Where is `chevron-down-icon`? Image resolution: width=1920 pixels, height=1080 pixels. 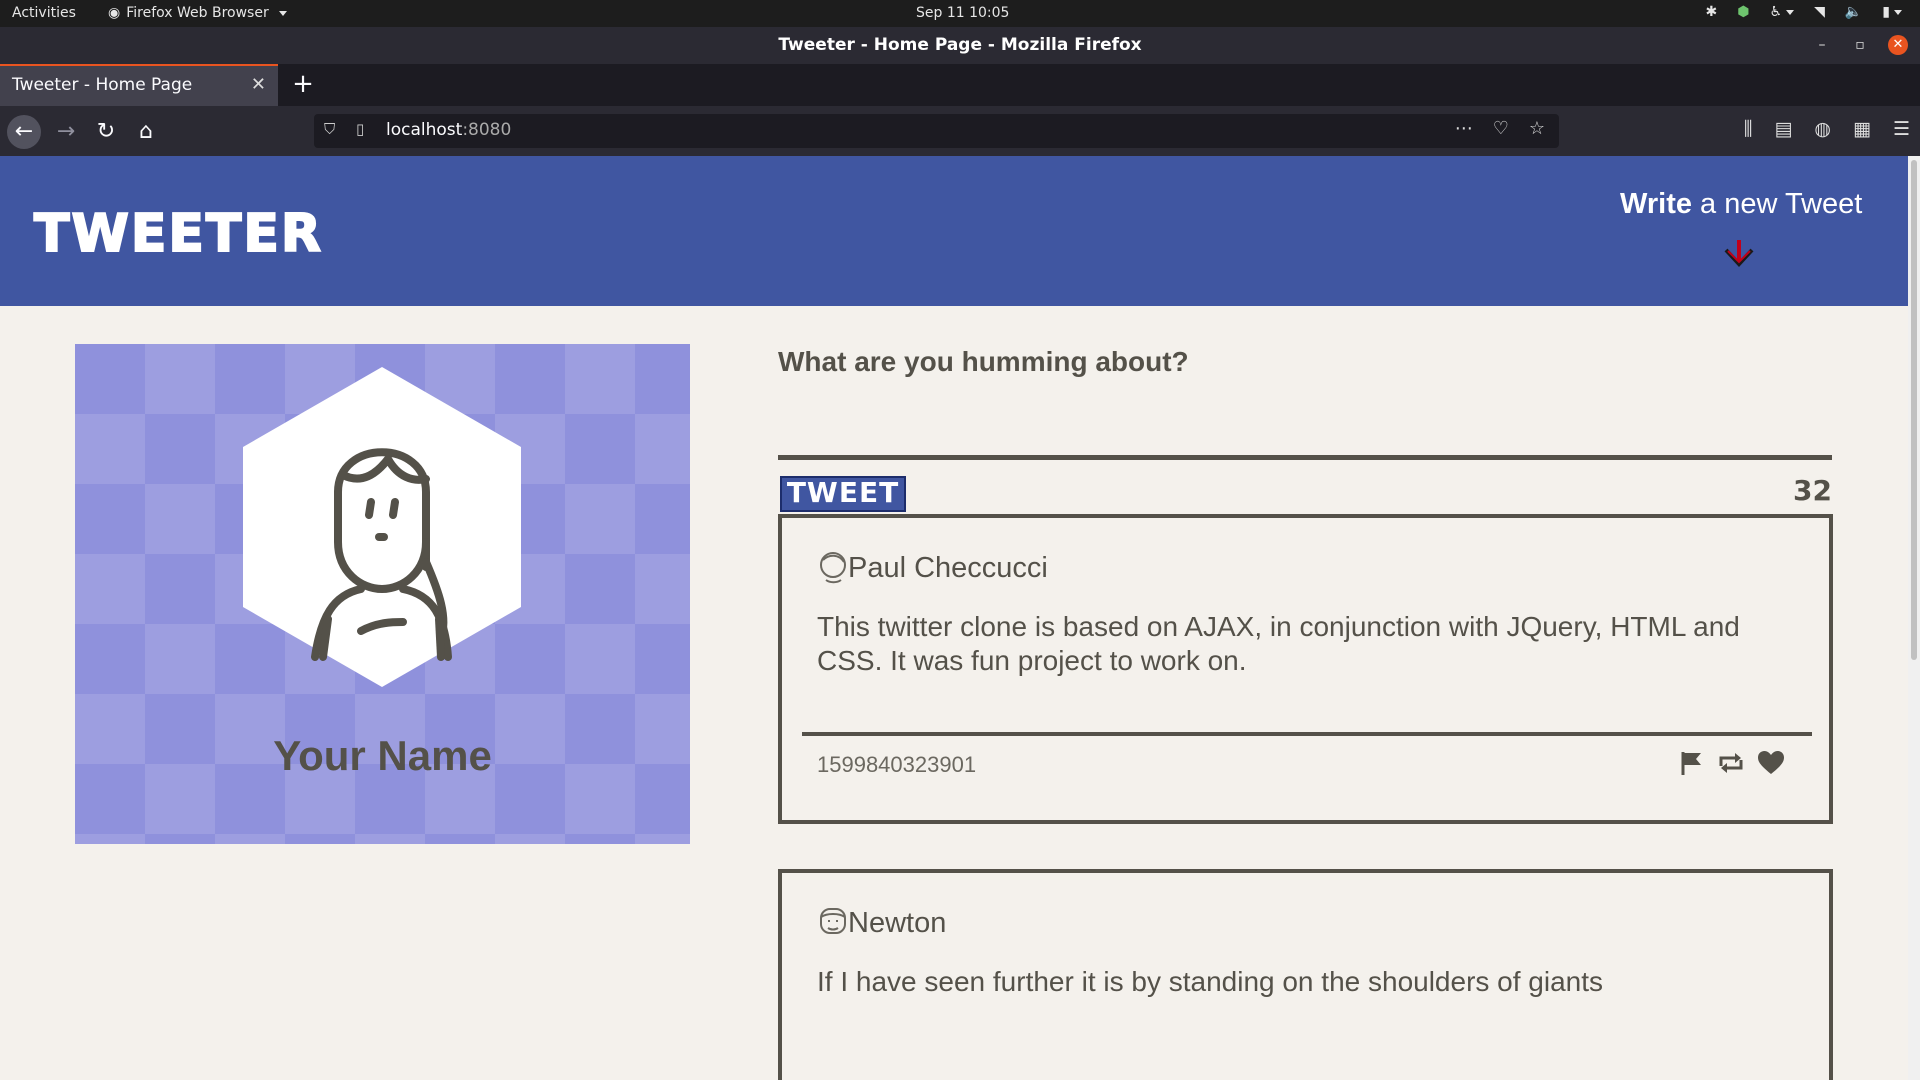 chevron-down-icon is located at coordinates (282, 13).